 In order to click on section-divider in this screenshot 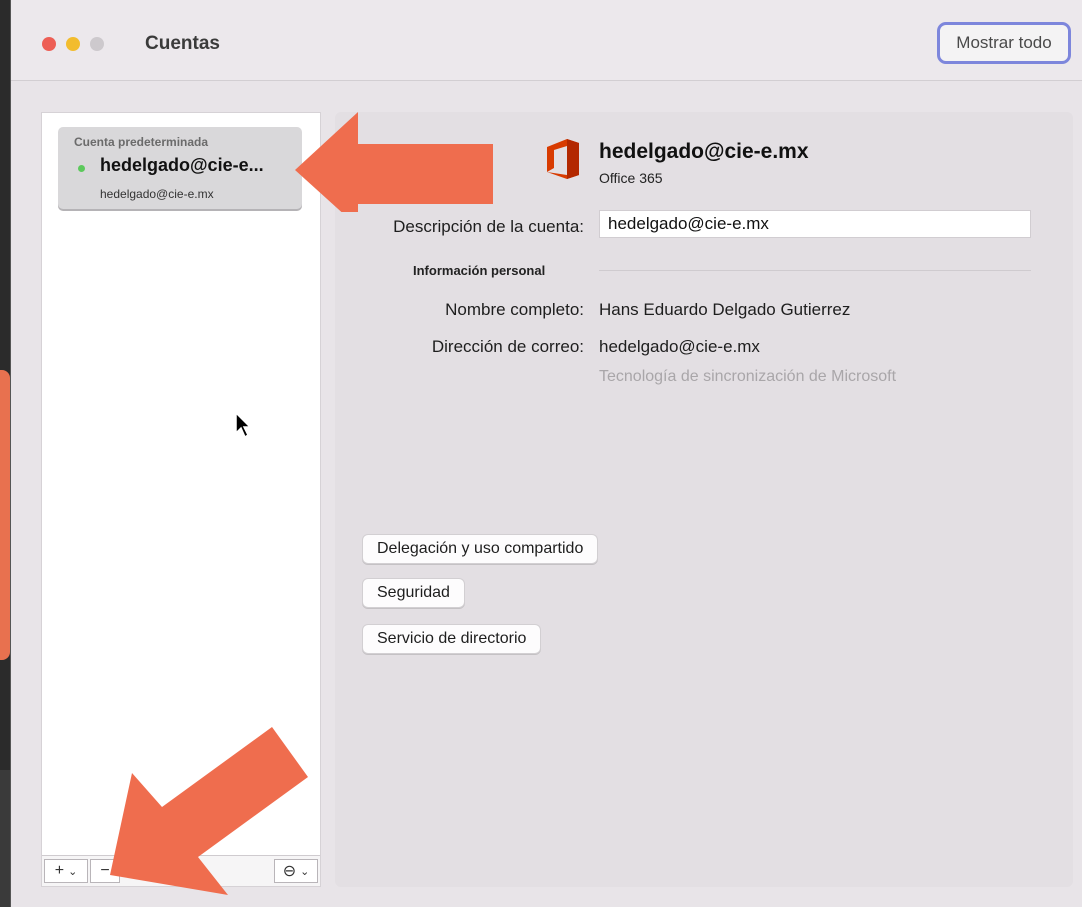, I will do `click(815, 270)`.